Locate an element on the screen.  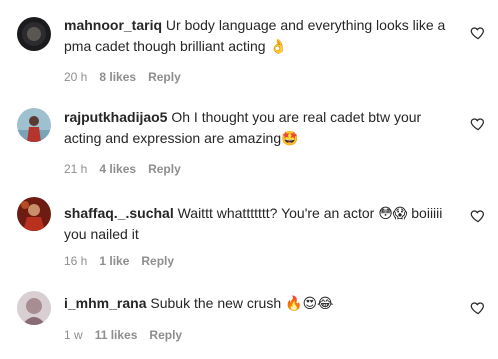
username: i_mhm_rana is located at coordinates (105, 303).